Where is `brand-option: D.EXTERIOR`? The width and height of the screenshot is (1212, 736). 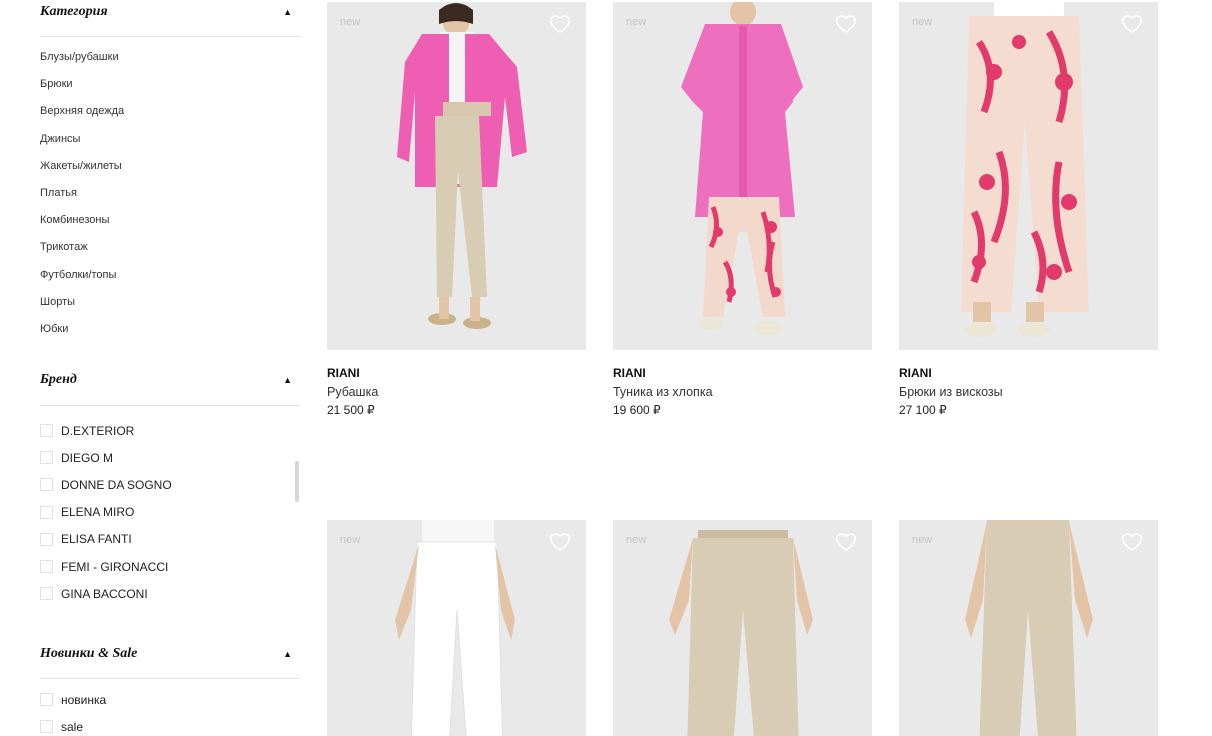 brand-option: D.EXTERIOR is located at coordinates (165, 430).